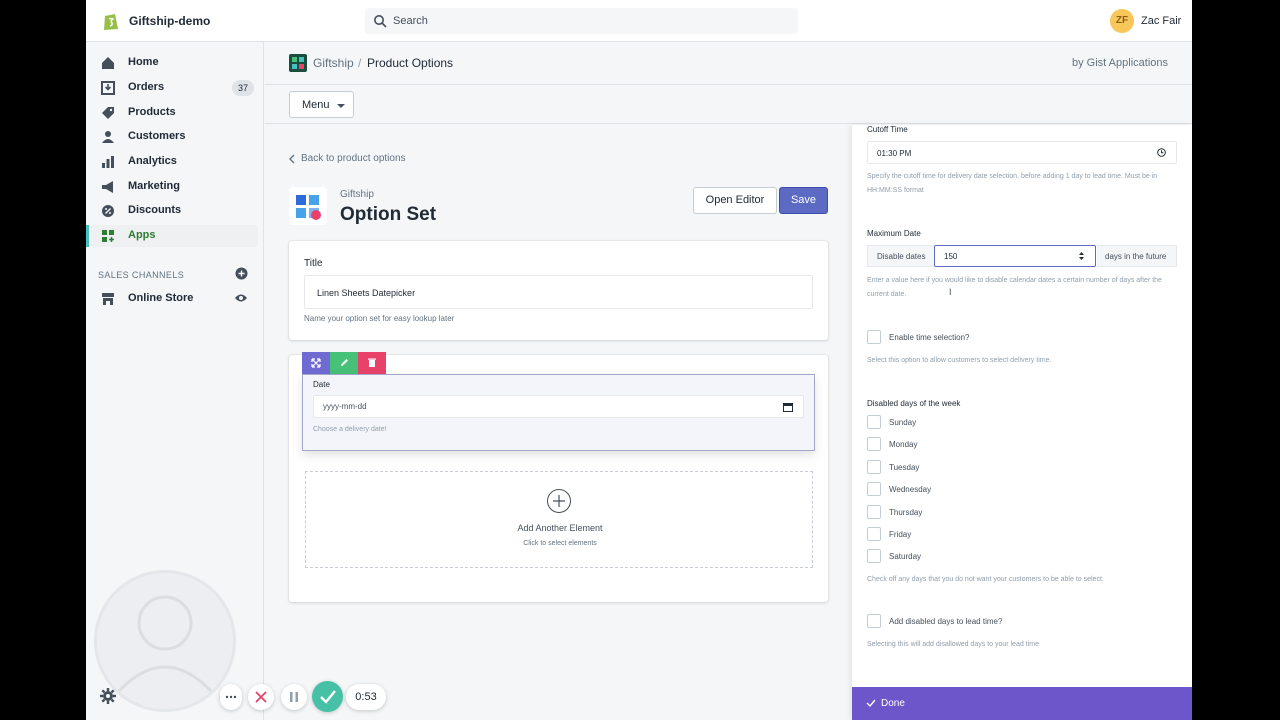  Describe the element at coordinates (174, 187) in the screenshot. I see `sidebar-item-marketing: Marketing` at that location.